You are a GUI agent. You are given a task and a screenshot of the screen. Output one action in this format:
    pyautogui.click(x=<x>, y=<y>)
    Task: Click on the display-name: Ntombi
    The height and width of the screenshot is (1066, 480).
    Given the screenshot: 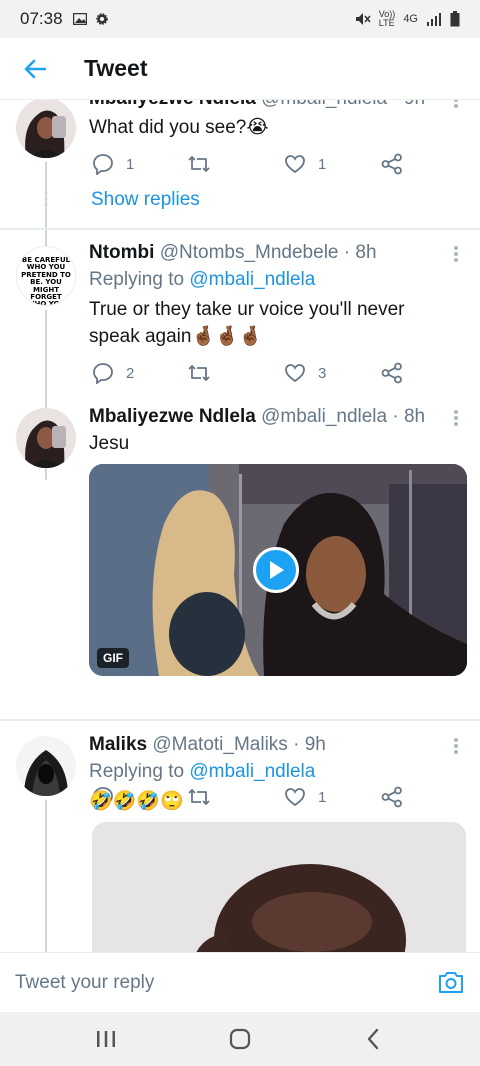 What is the action you would take?
    pyautogui.click(x=121, y=252)
    